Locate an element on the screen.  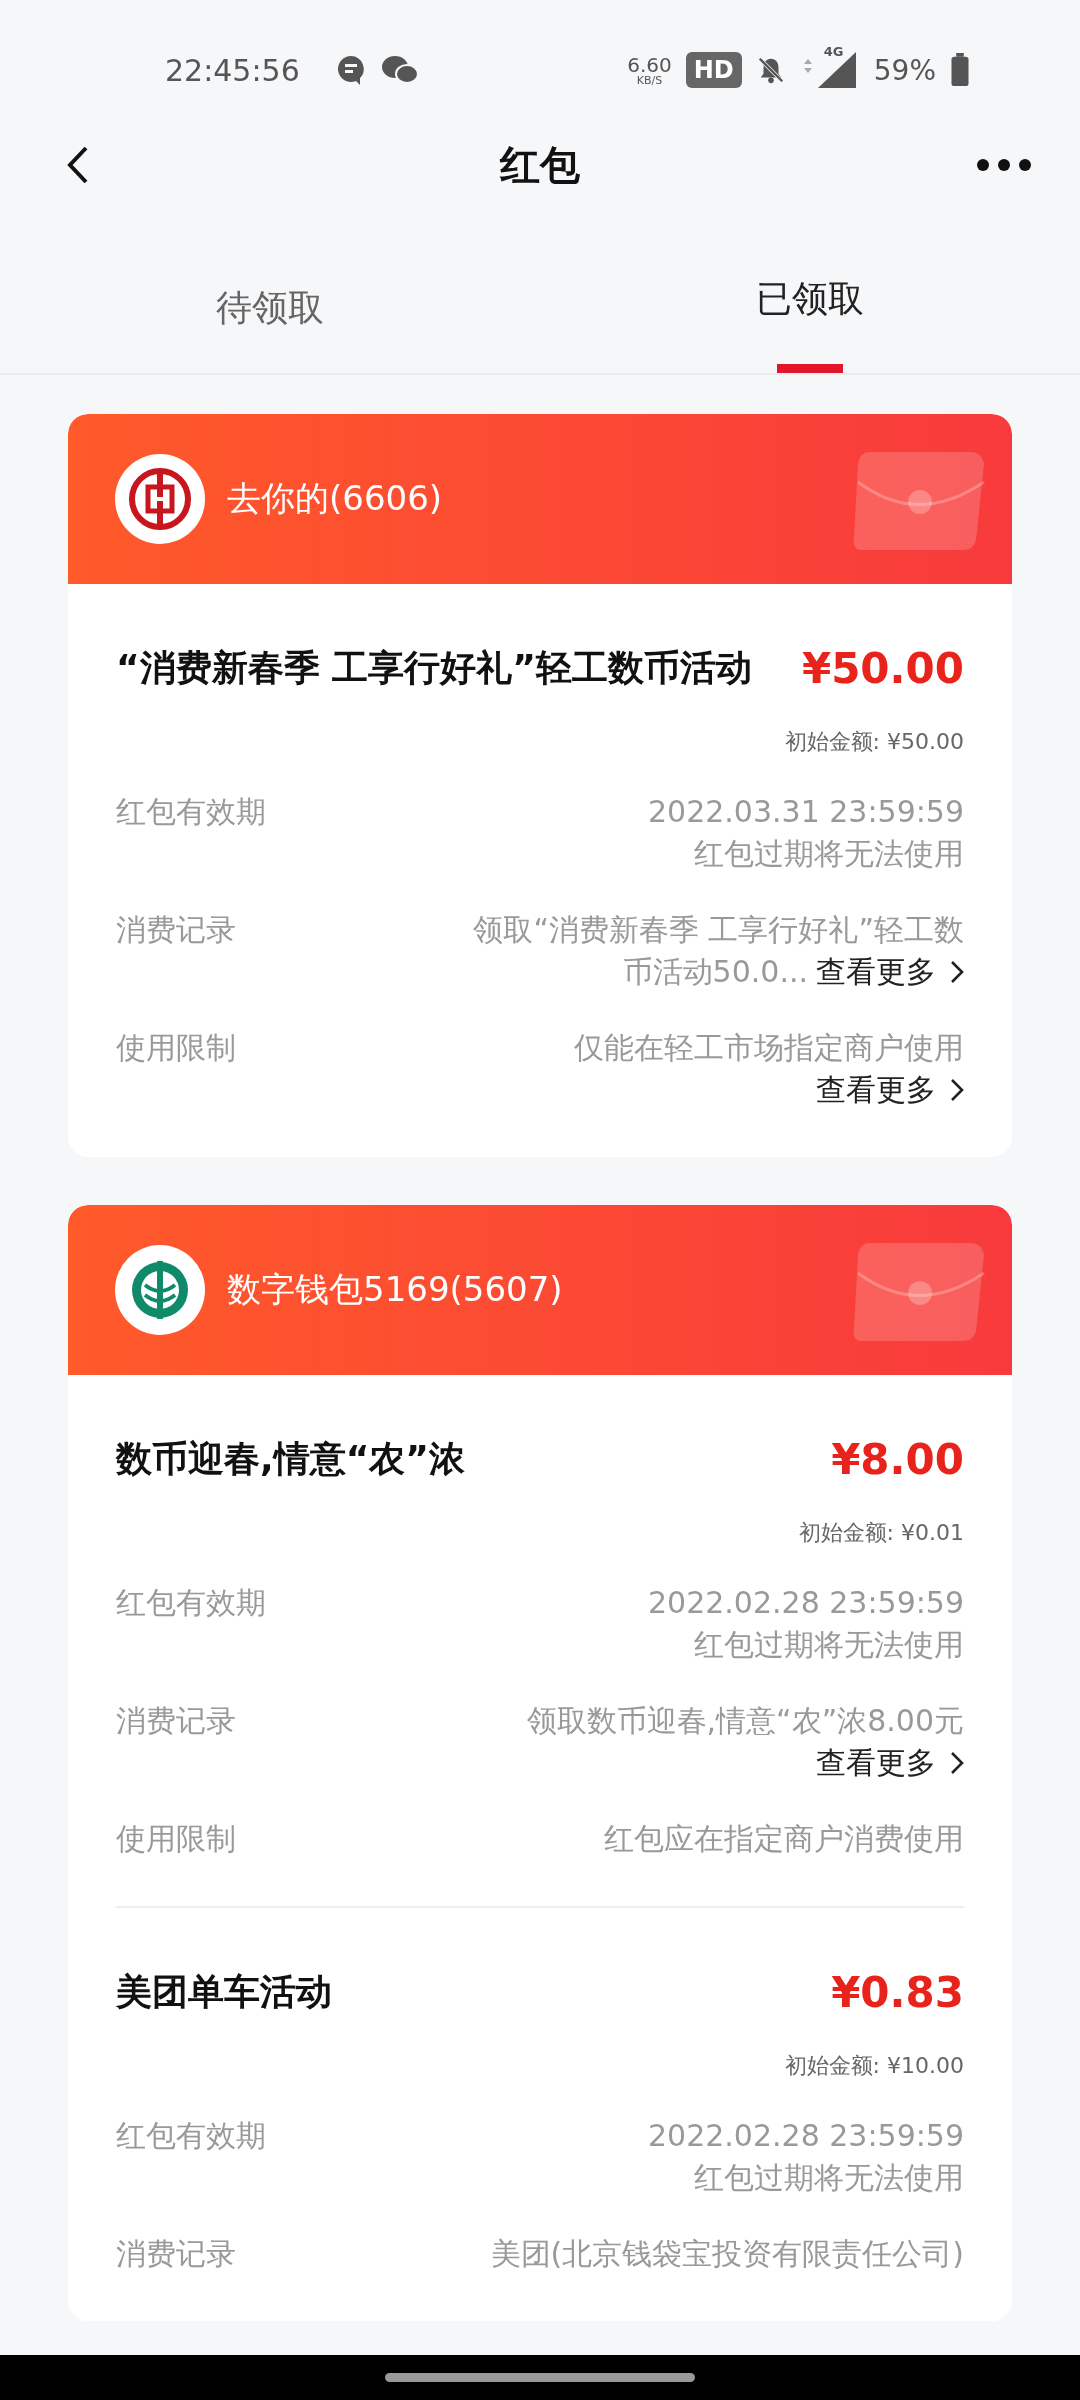
page-title: 红包 is located at coordinates (540, 165).